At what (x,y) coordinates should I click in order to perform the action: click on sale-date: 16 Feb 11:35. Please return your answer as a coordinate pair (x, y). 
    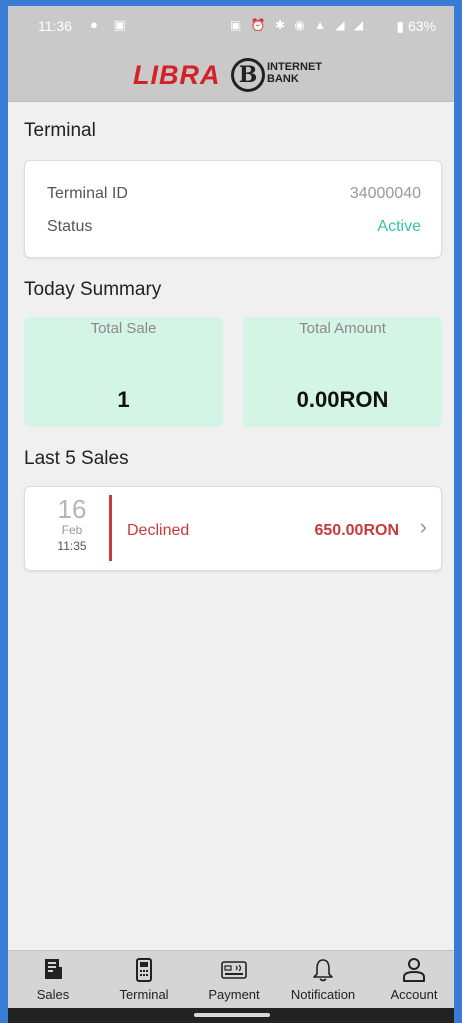
    Looking at the image, I should click on (72, 525).